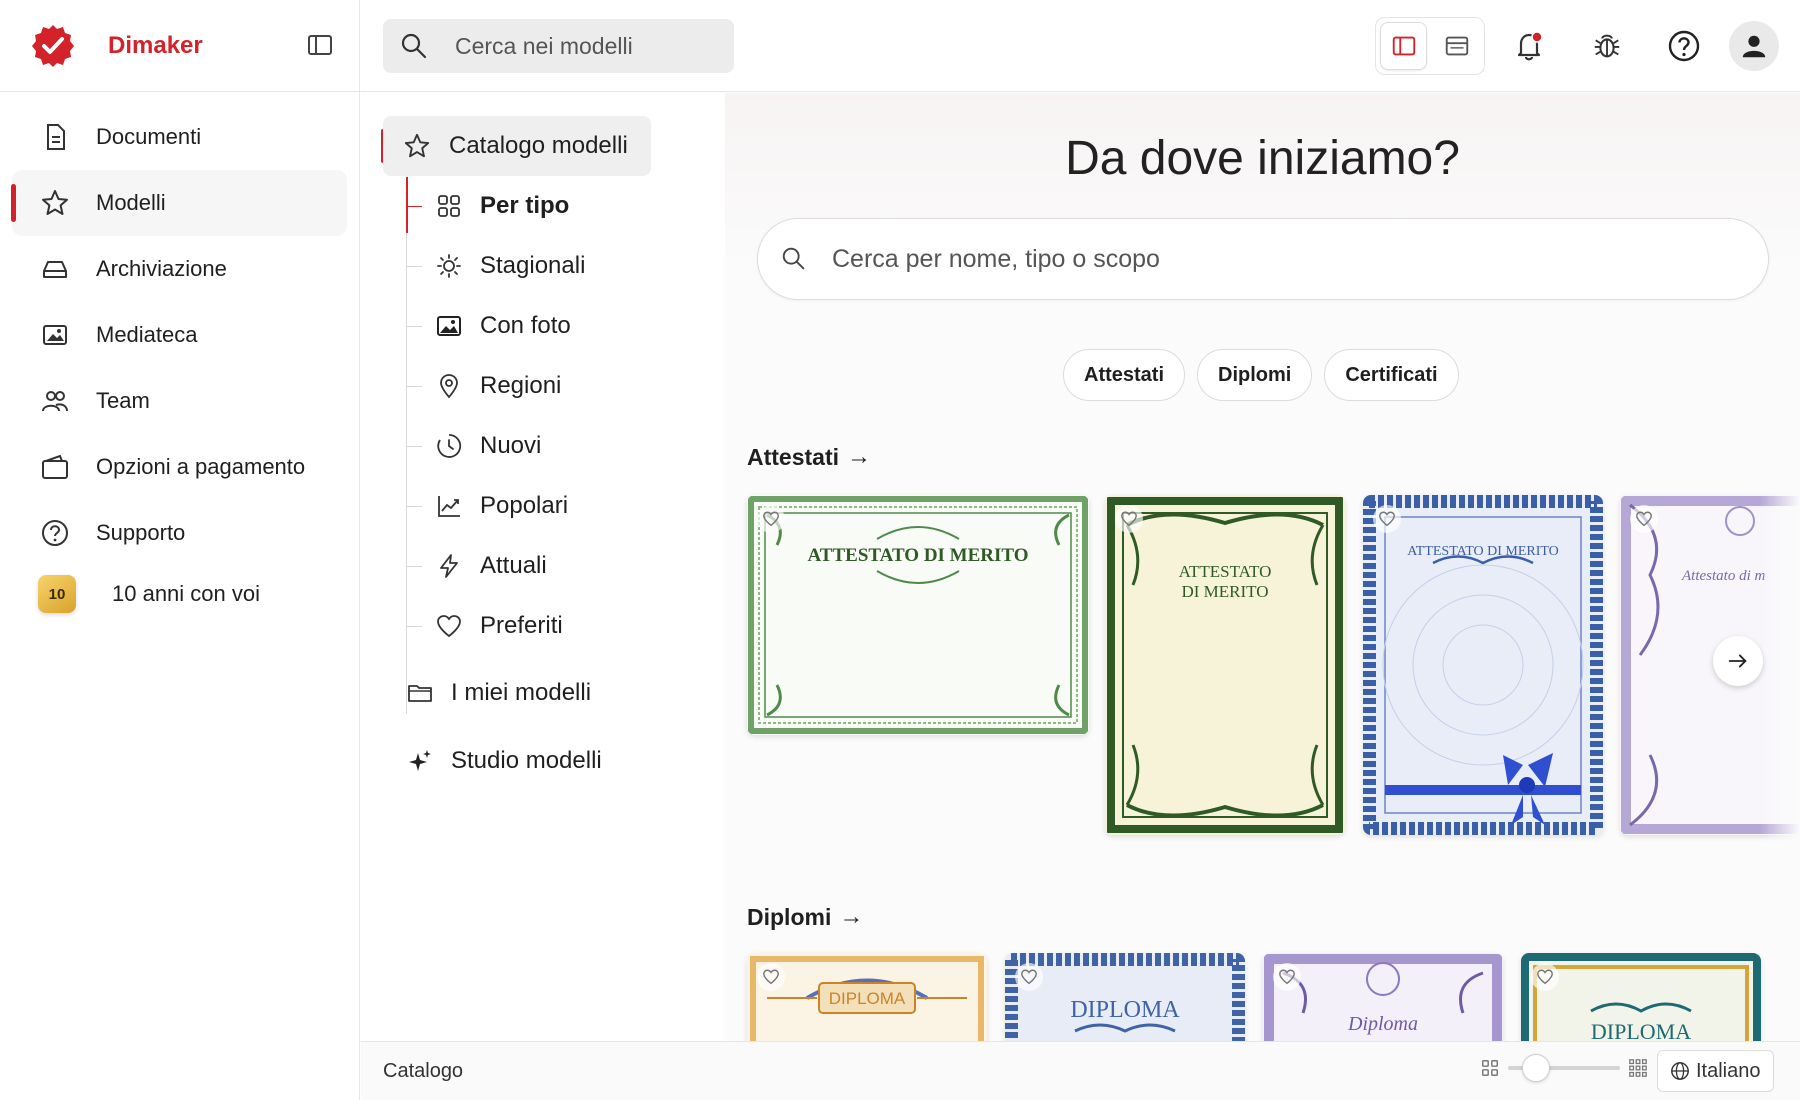  What do you see at coordinates (1456, 46) in the screenshot?
I see `layout-window-button` at bounding box center [1456, 46].